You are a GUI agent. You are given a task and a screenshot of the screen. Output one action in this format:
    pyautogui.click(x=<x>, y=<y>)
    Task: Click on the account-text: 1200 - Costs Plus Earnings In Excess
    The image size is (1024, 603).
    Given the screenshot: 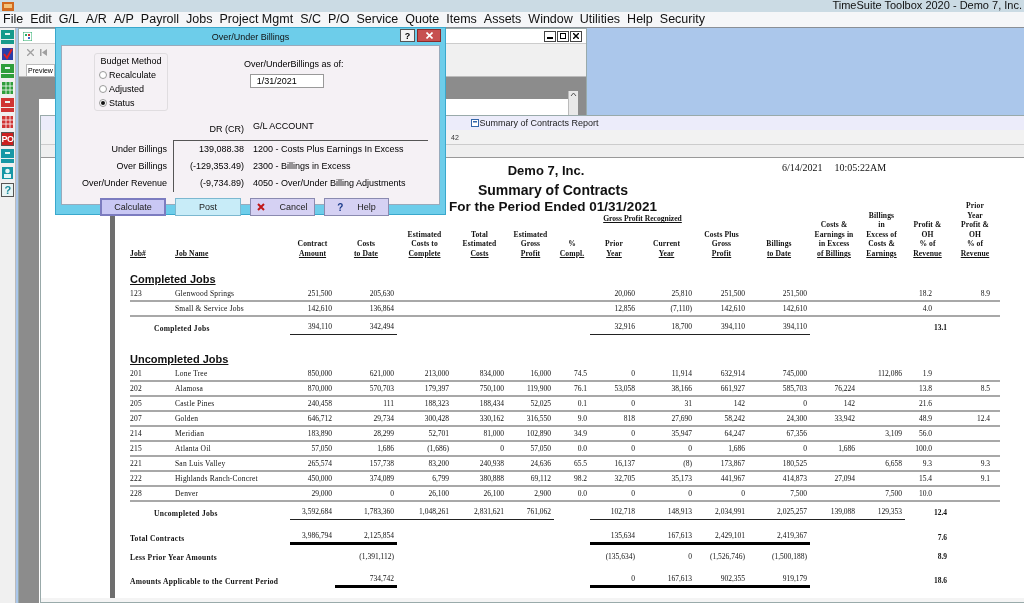 What is the action you would take?
    pyautogui.click(x=329, y=149)
    